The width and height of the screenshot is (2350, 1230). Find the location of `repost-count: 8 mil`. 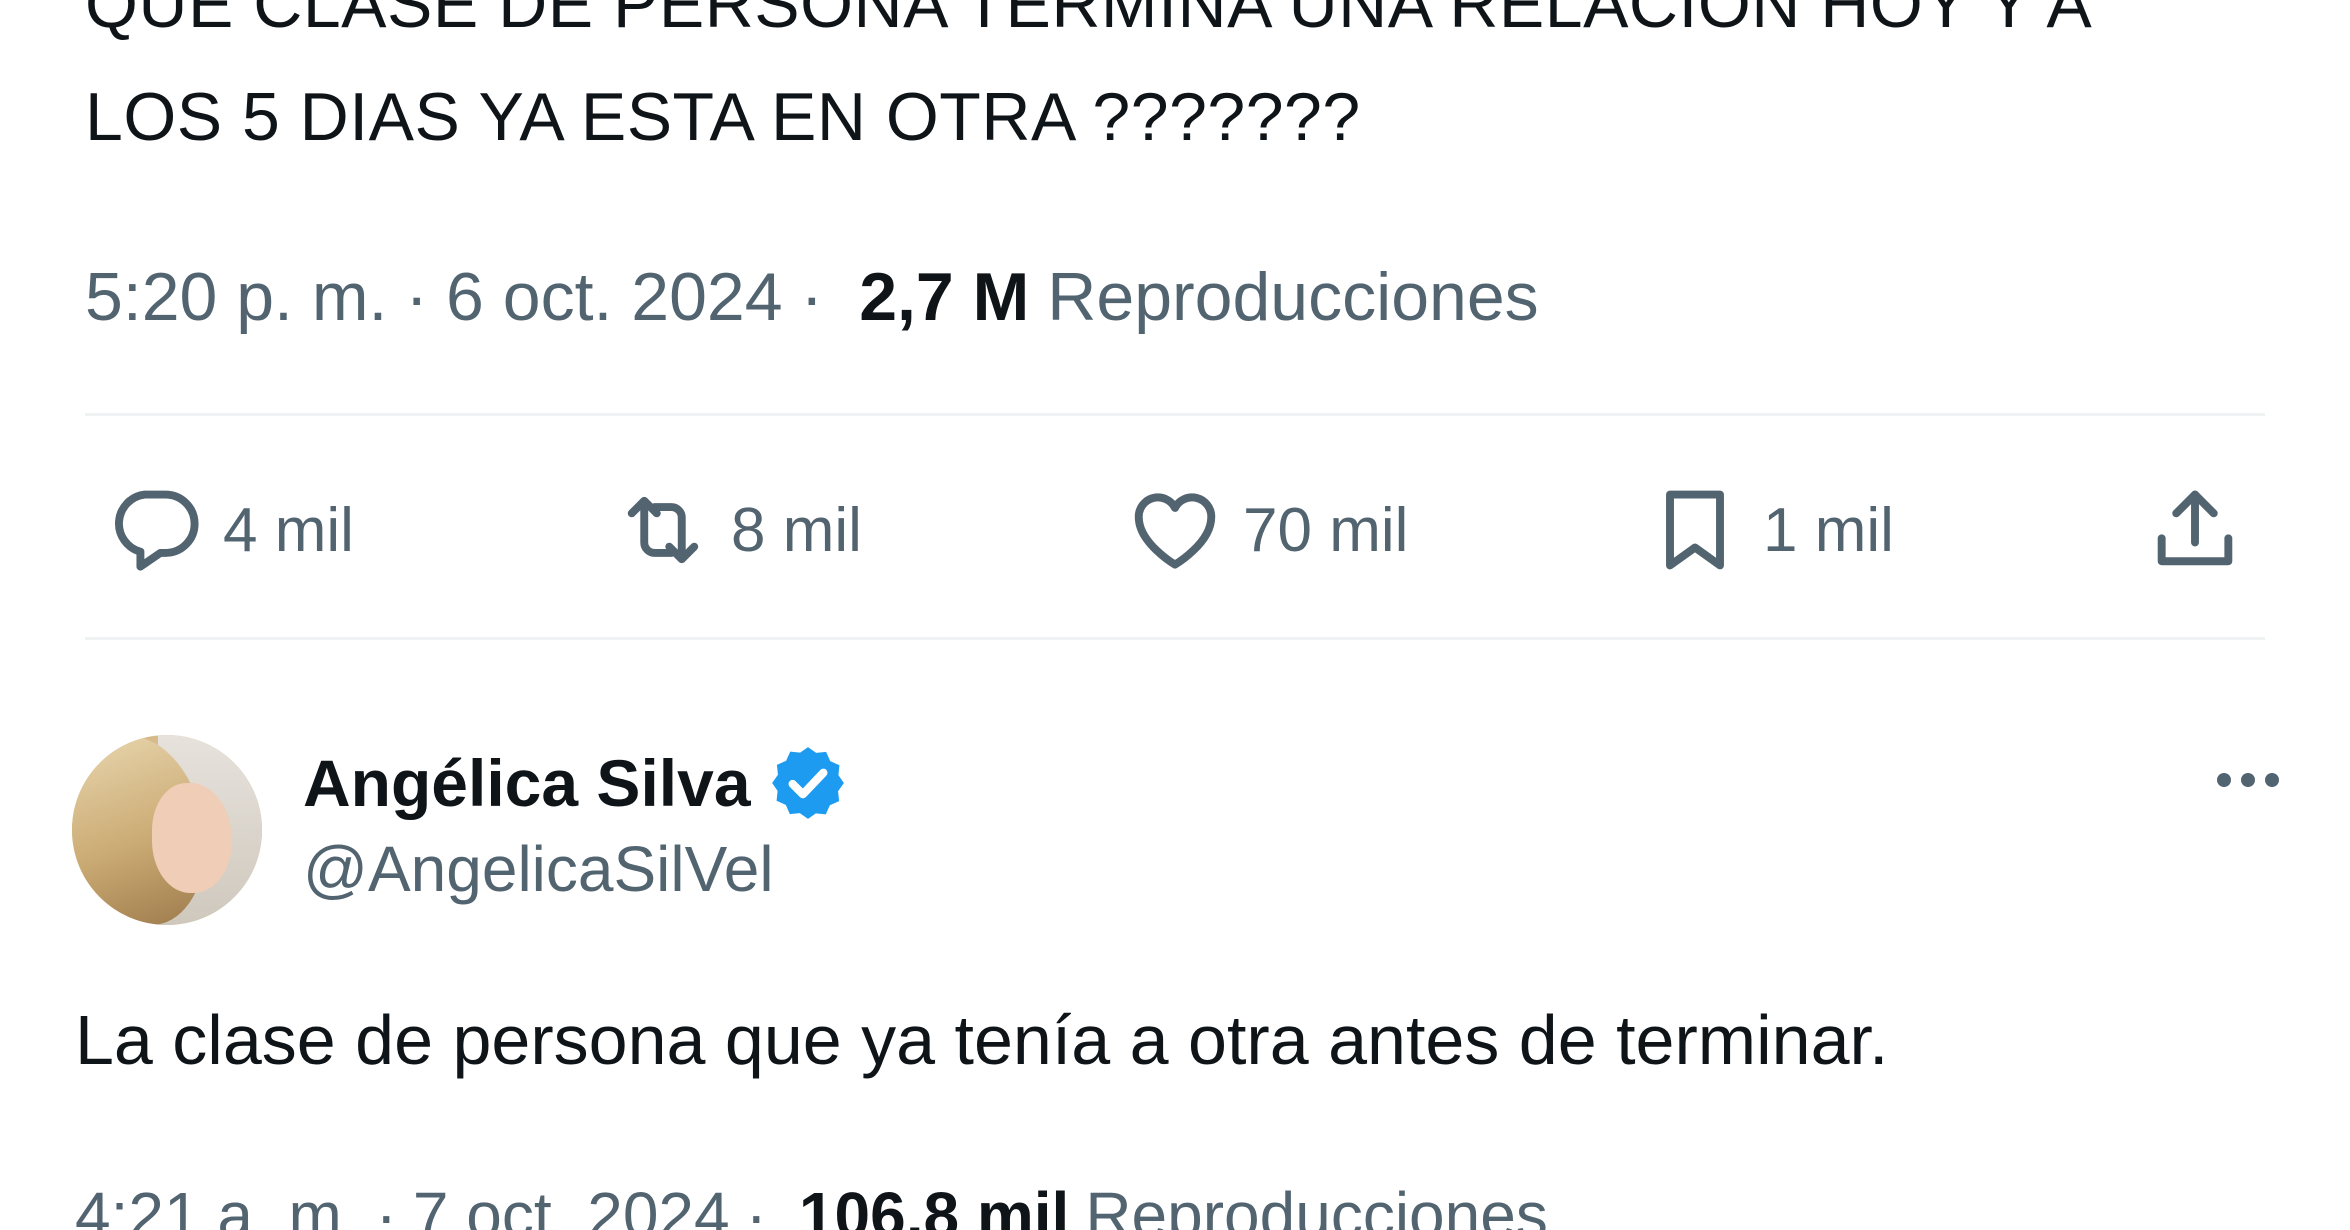

repost-count: 8 mil is located at coordinates (796, 530).